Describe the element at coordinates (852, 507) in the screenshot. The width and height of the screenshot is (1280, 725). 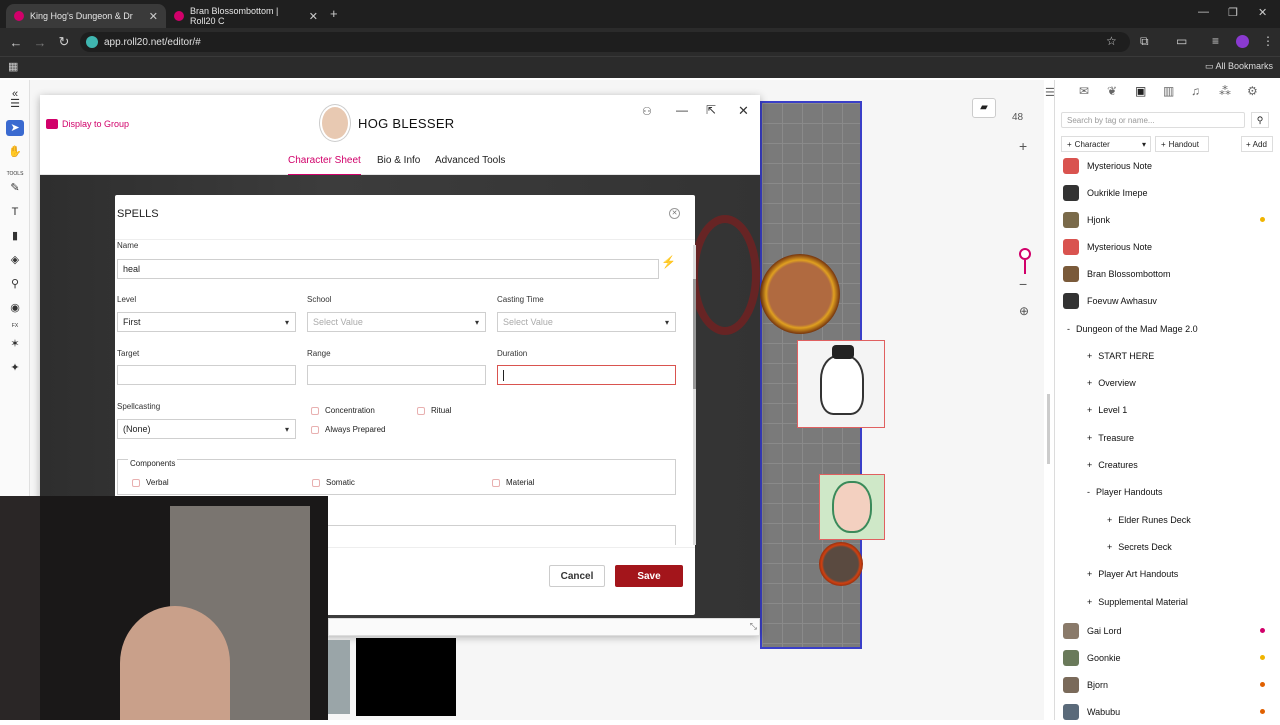
I see `elf-token` at that location.